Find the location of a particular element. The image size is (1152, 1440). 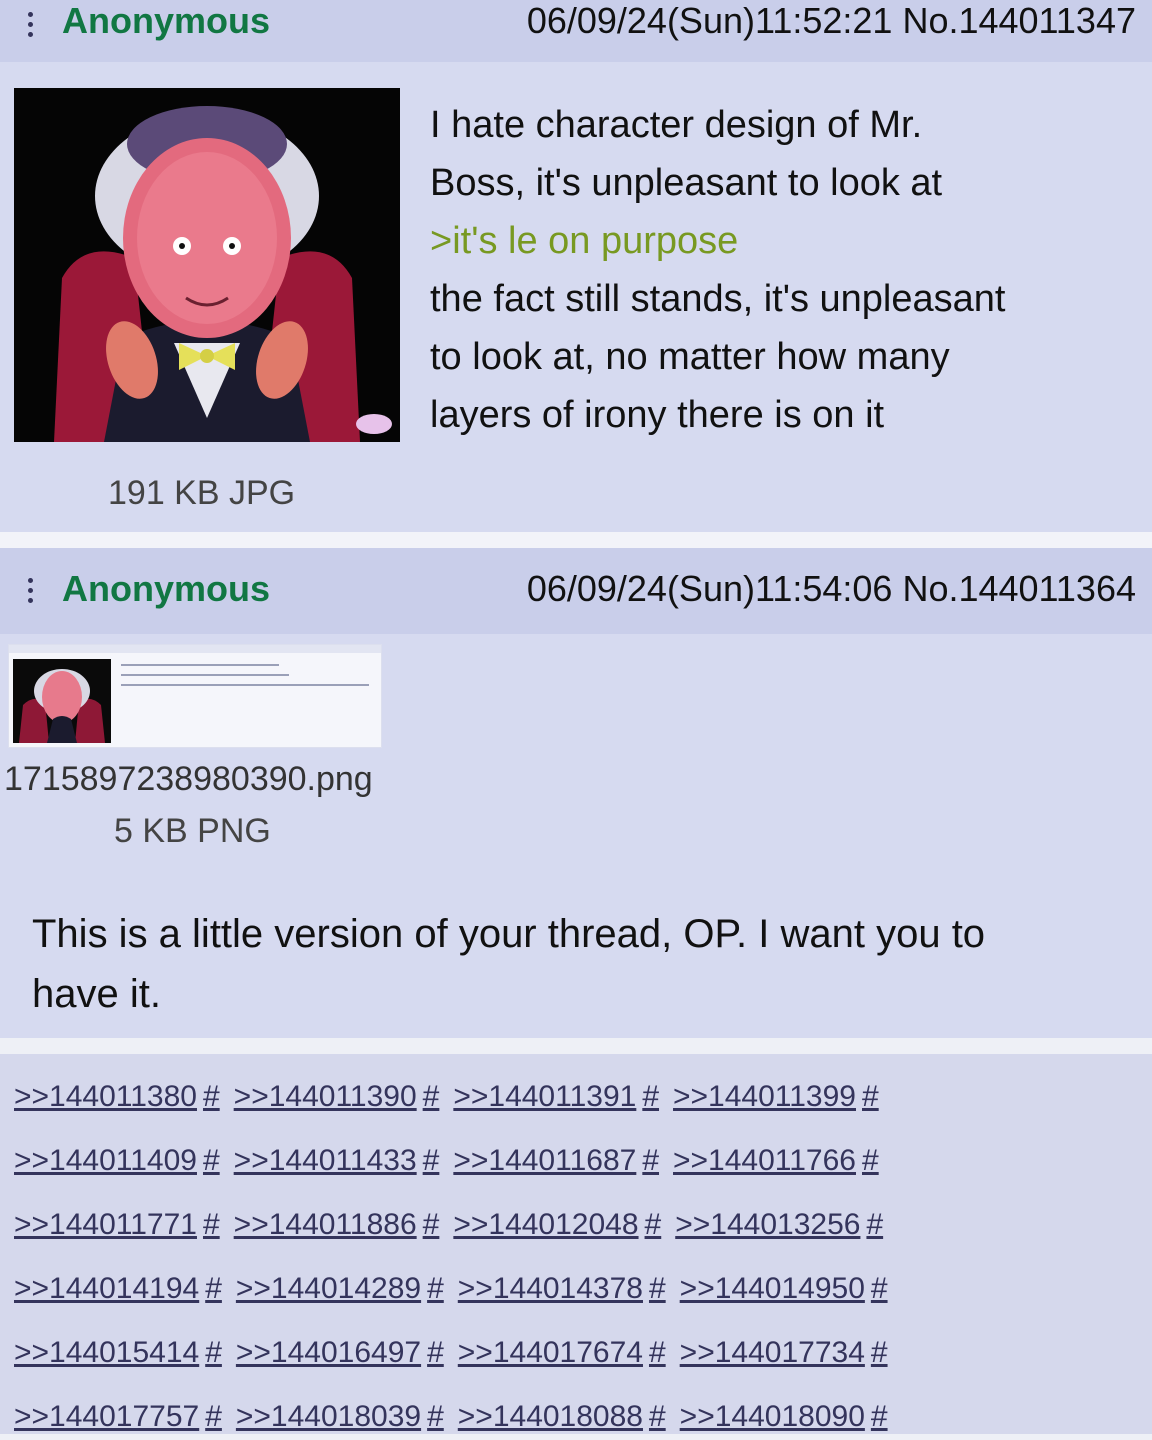

post-datetime: 06/09/24(Sun)11:52:21 is located at coordinates (709, 20).